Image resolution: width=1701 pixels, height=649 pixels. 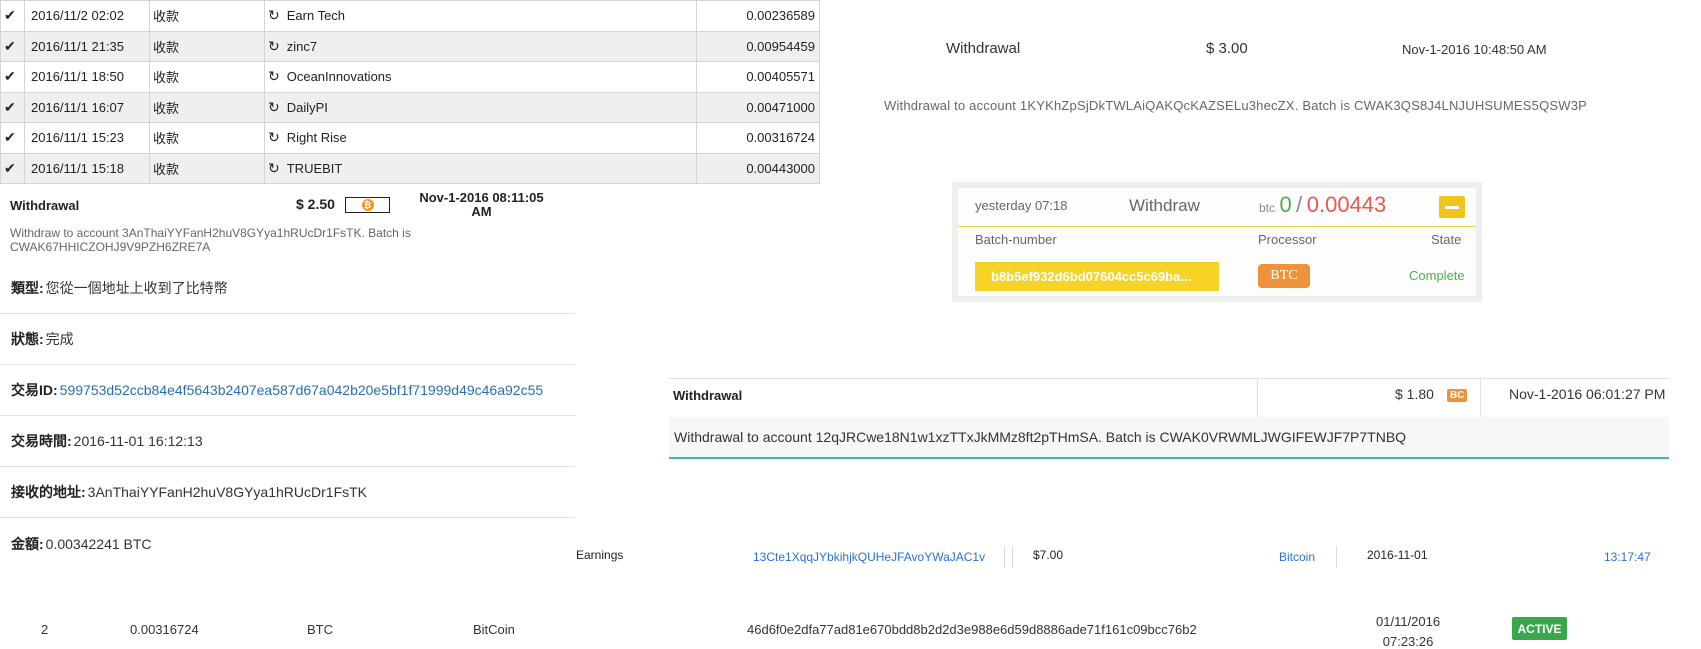 I want to click on withdraw-title: Withdraw, so click(x=1164, y=205).